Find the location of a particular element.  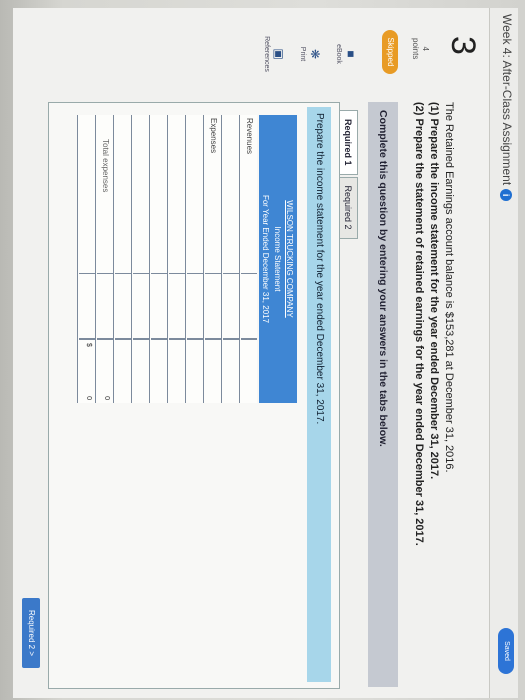

tab-required-1: Required 1 is located at coordinates (349, 142).